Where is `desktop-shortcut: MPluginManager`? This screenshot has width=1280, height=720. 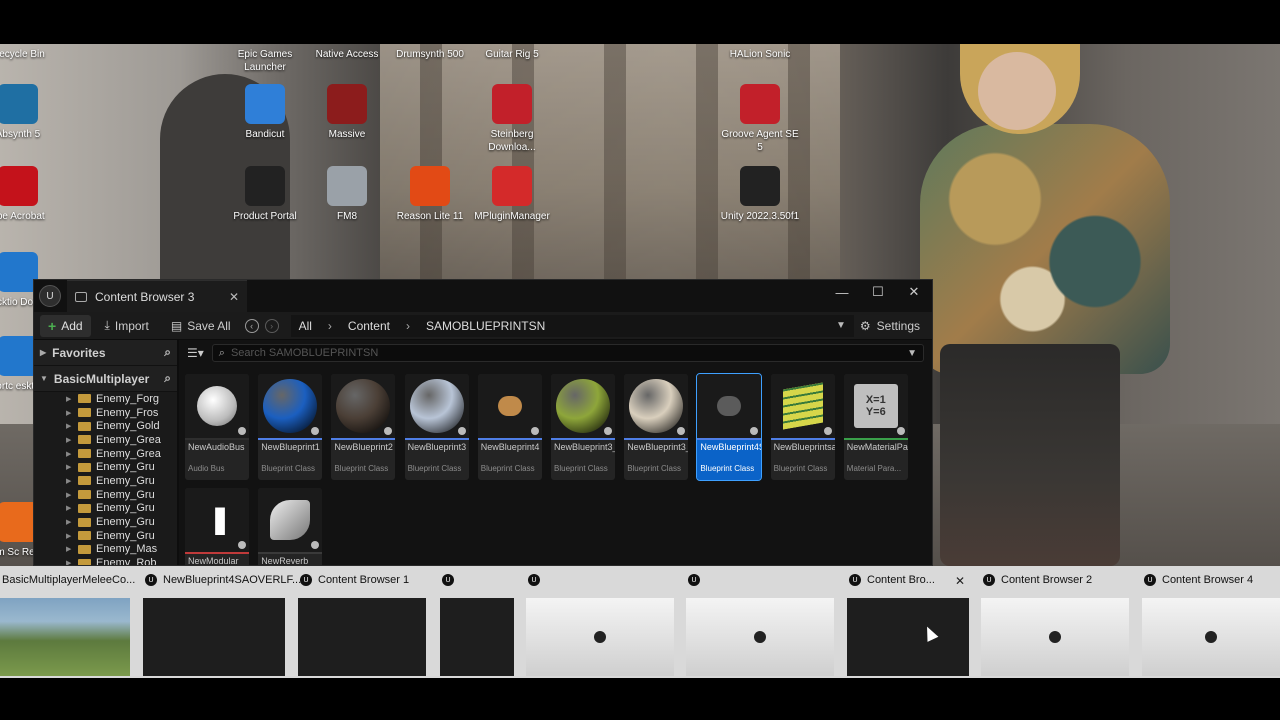 desktop-shortcut: MPluginManager is located at coordinates (512, 194).